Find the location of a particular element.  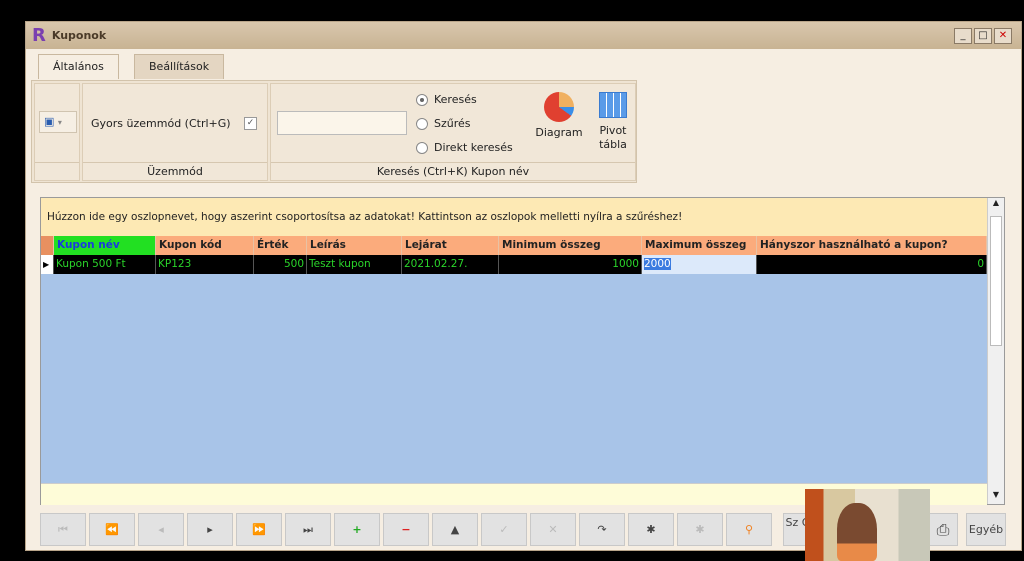

diagram-button: Diagram is located at coordinates (559, 115).